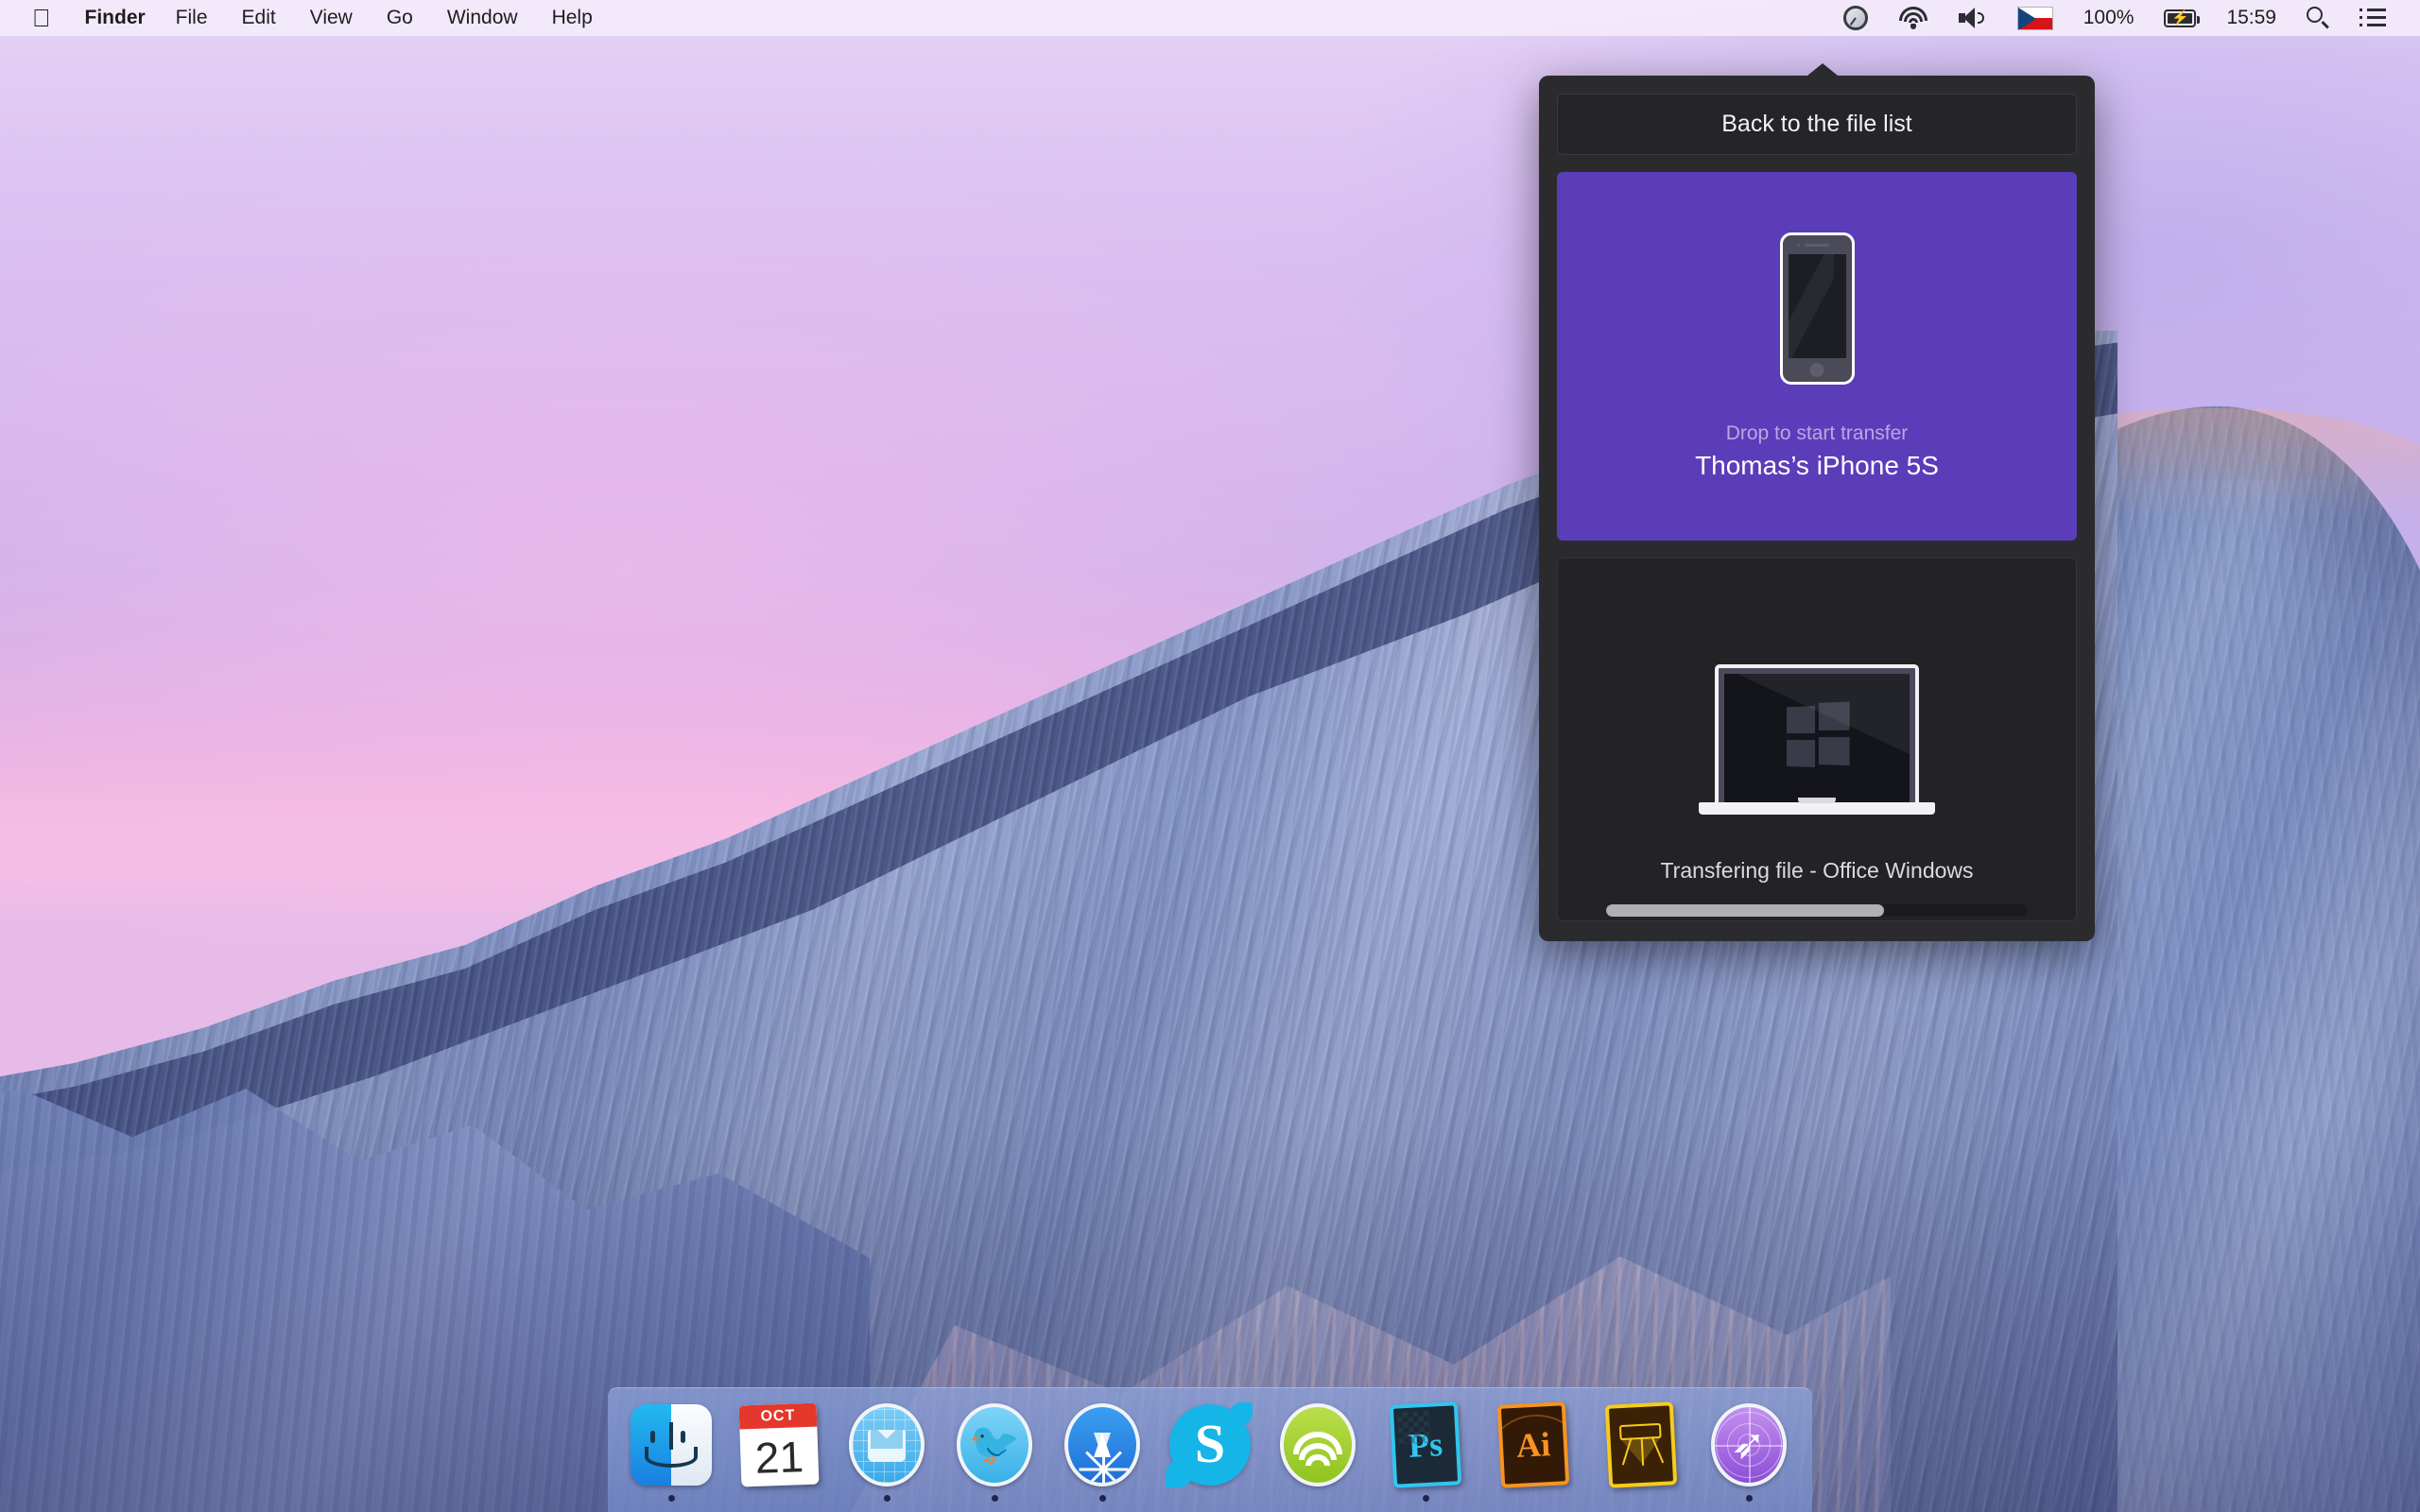 This screenshot has width=2420, height=1512. What do you see at coordinates (1855, 18) in the screenshot?
I see `time-machine-dial-icon` at bounding box center [1855, 18].